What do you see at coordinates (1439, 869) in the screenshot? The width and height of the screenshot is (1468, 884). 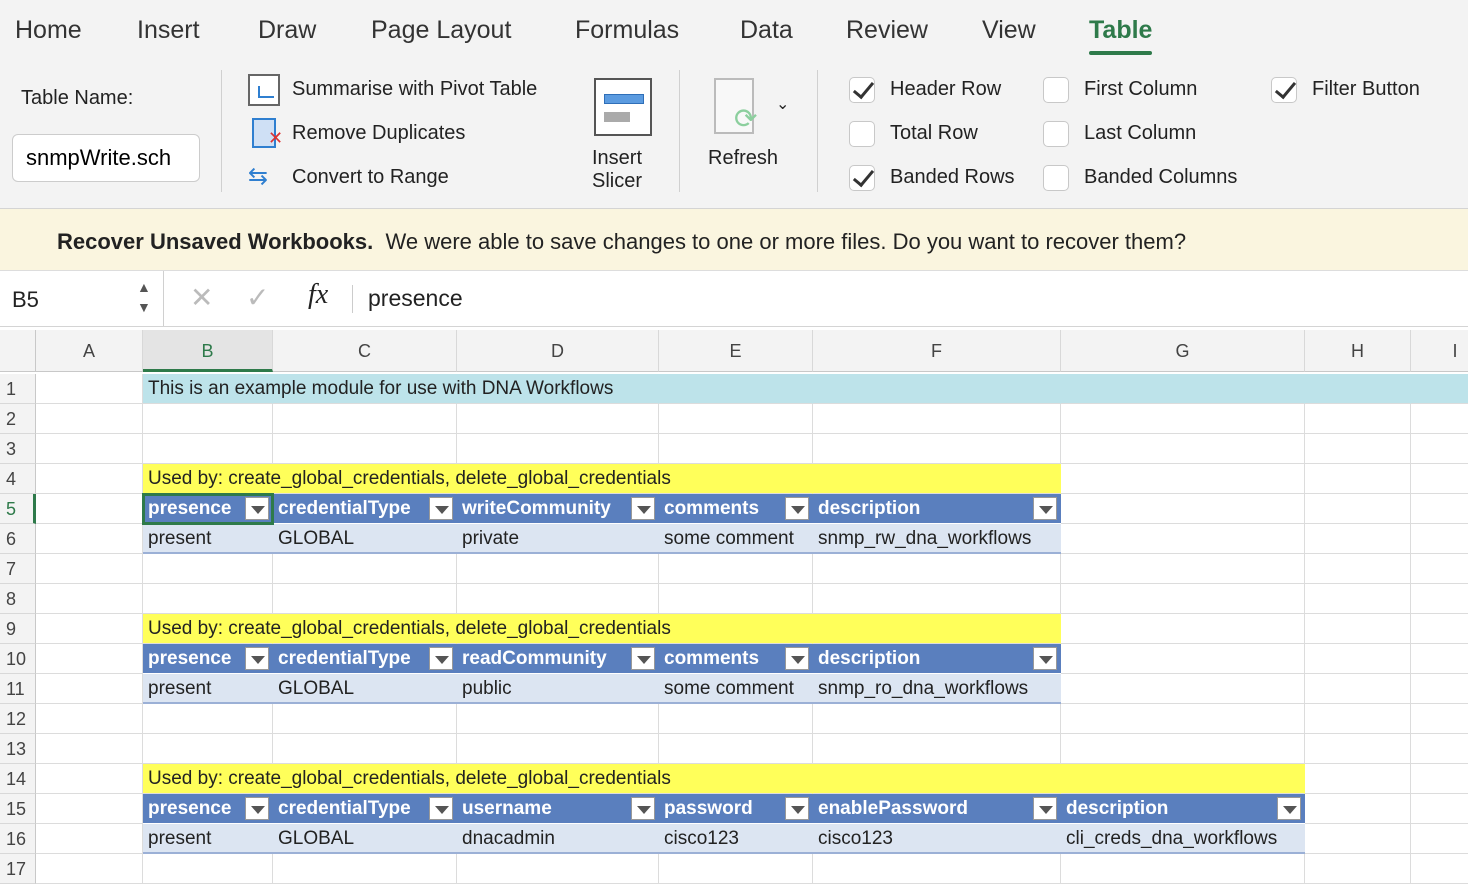 I see `cell-i17` at bounding box center [1439, 869].